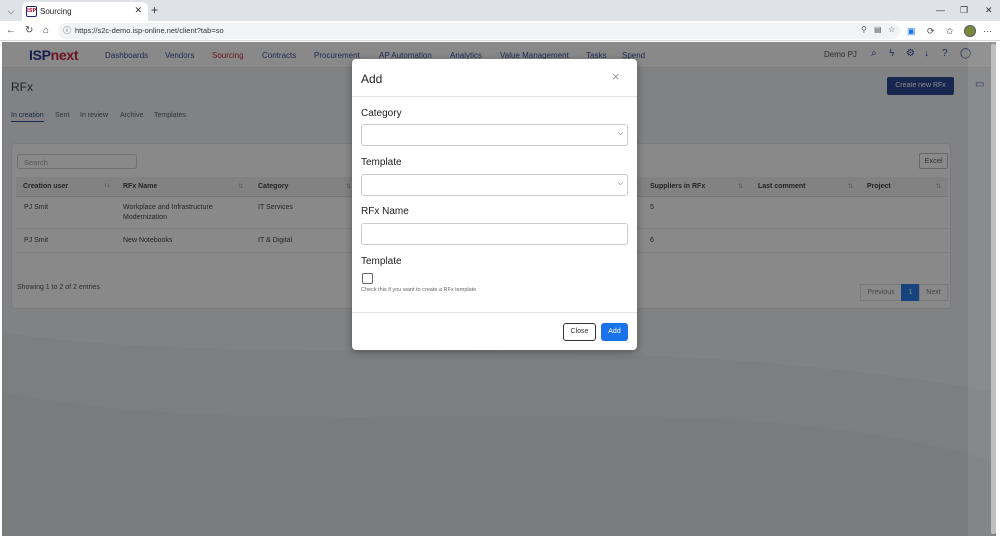  What do you see at coordinates (138, 10) in the screenshot?
I see `close-tab-icon: ✕` at bounding box center [138, 10].